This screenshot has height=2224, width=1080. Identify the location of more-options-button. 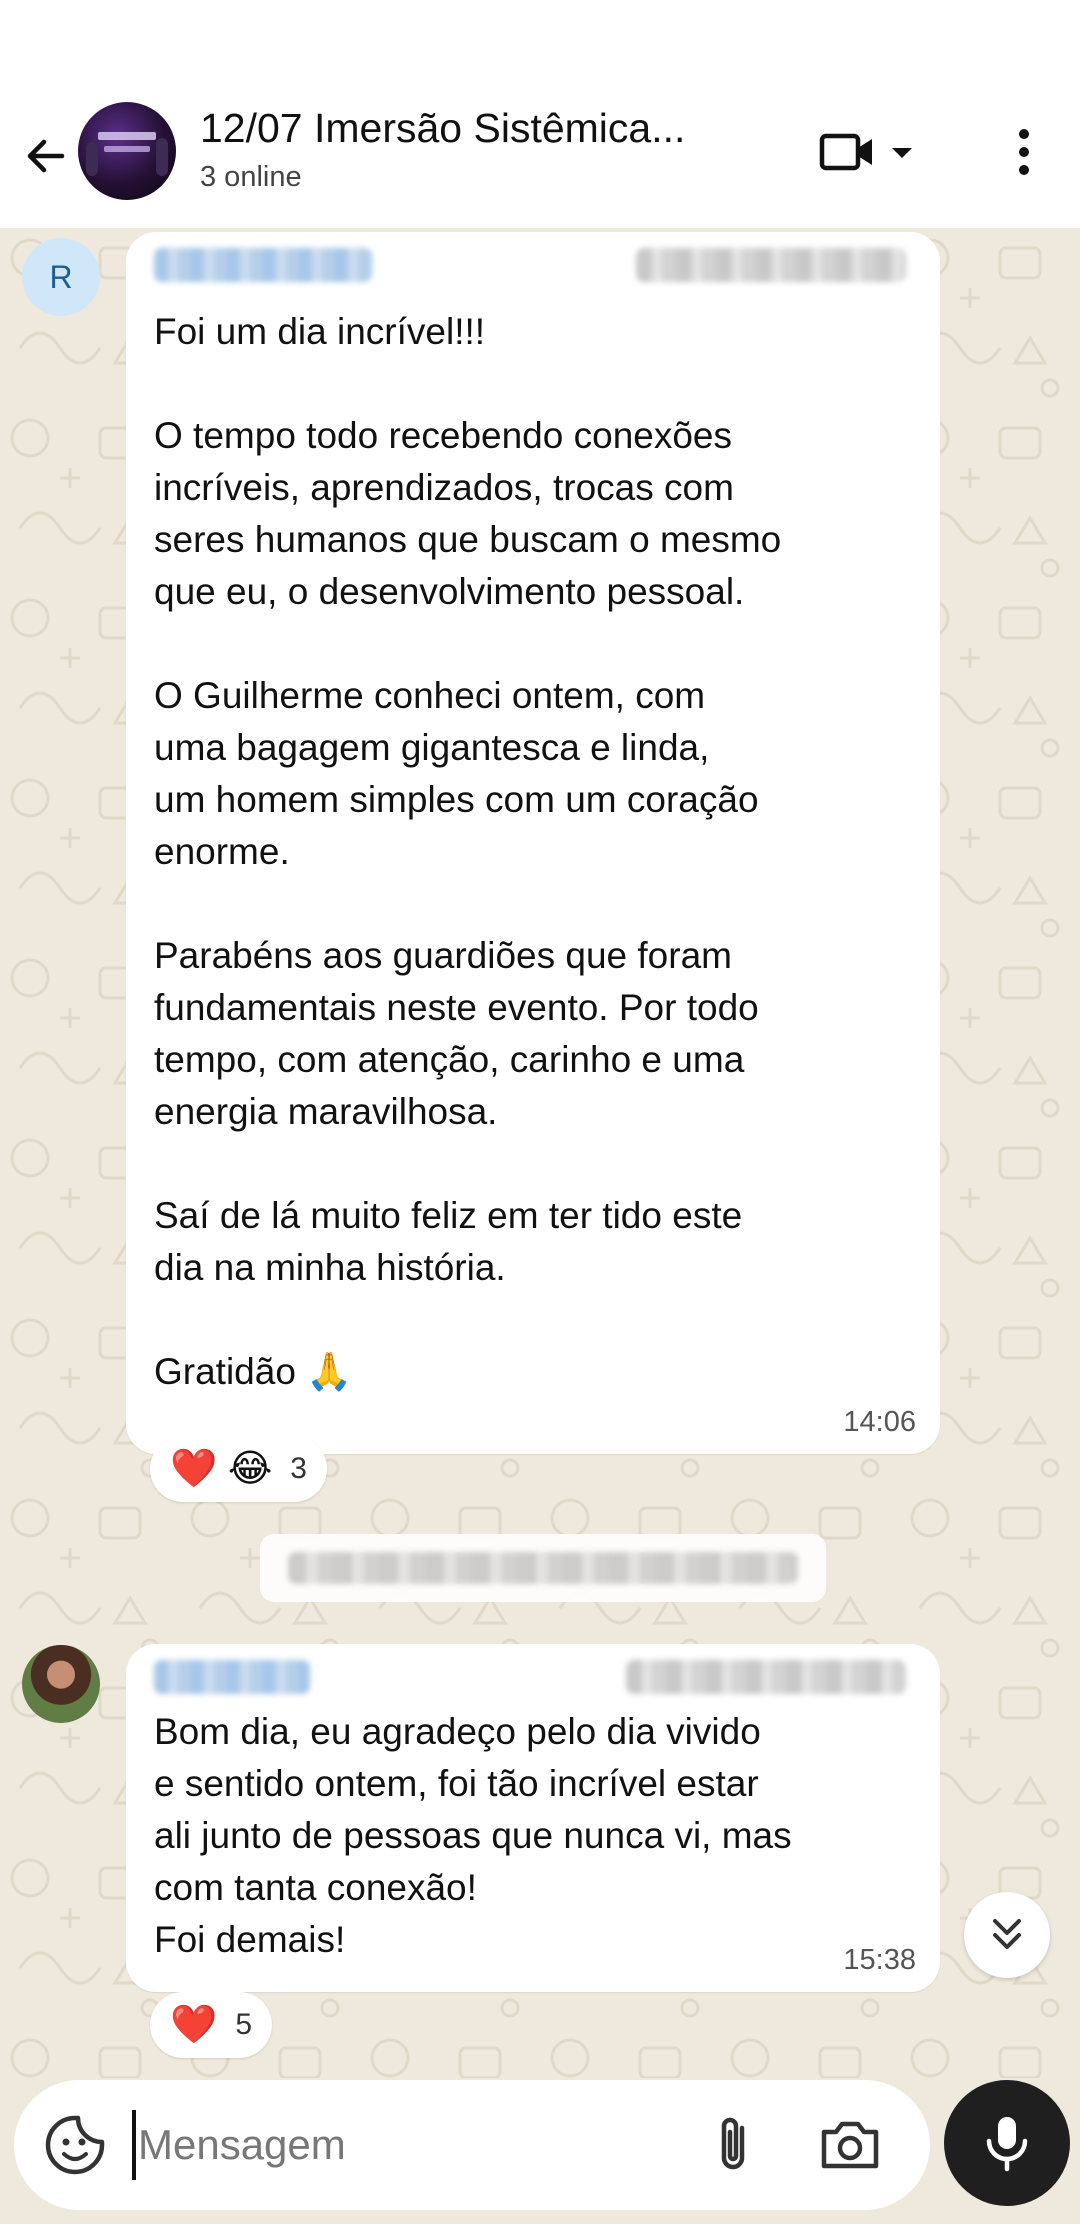
(1024, 152).